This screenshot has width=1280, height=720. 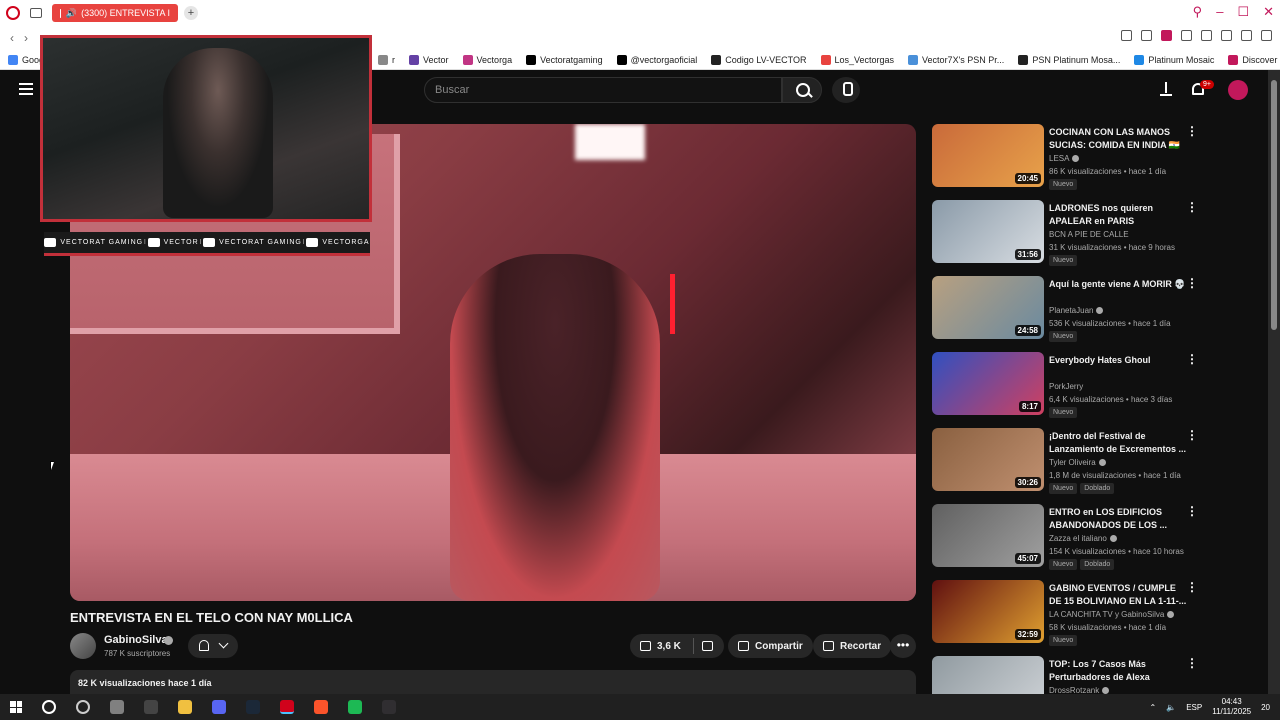 What do you see at coordinates (1077, 462) in the screenshot?
I see `recommendation-channel: Tyler Oliveira` at bounding box center [1077, 462].